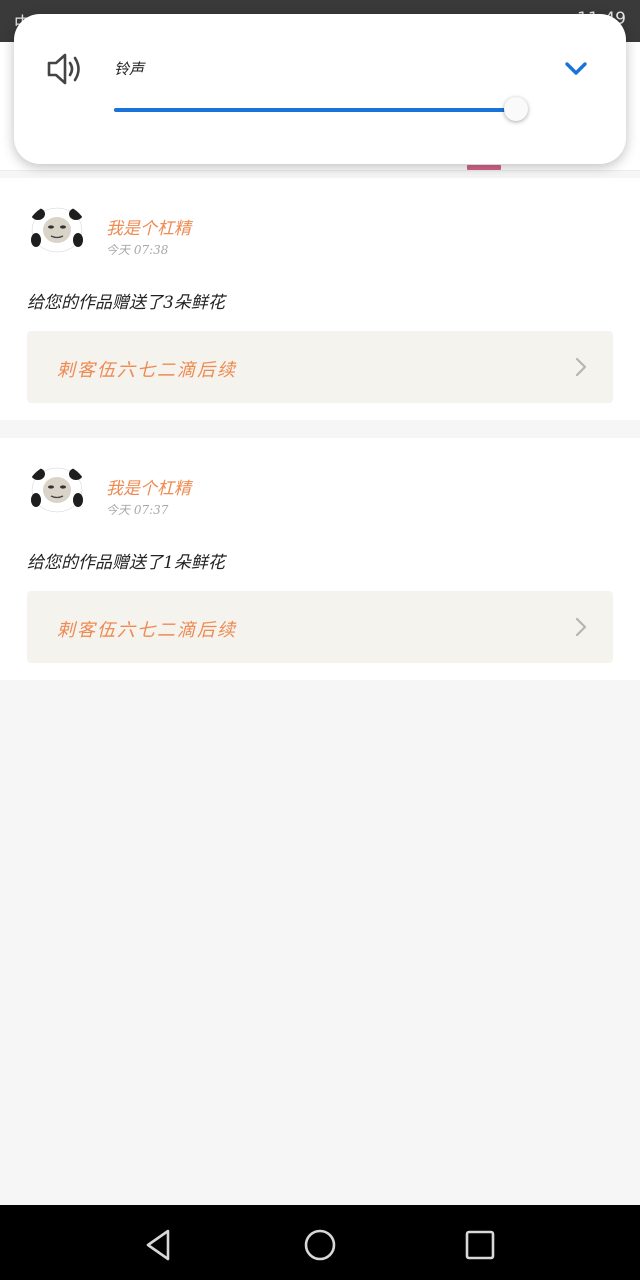  What do you see at coordinates (320, 89) in the screenshot?
I see `volume-panel: 铃声` at bounding box center [320, 89].